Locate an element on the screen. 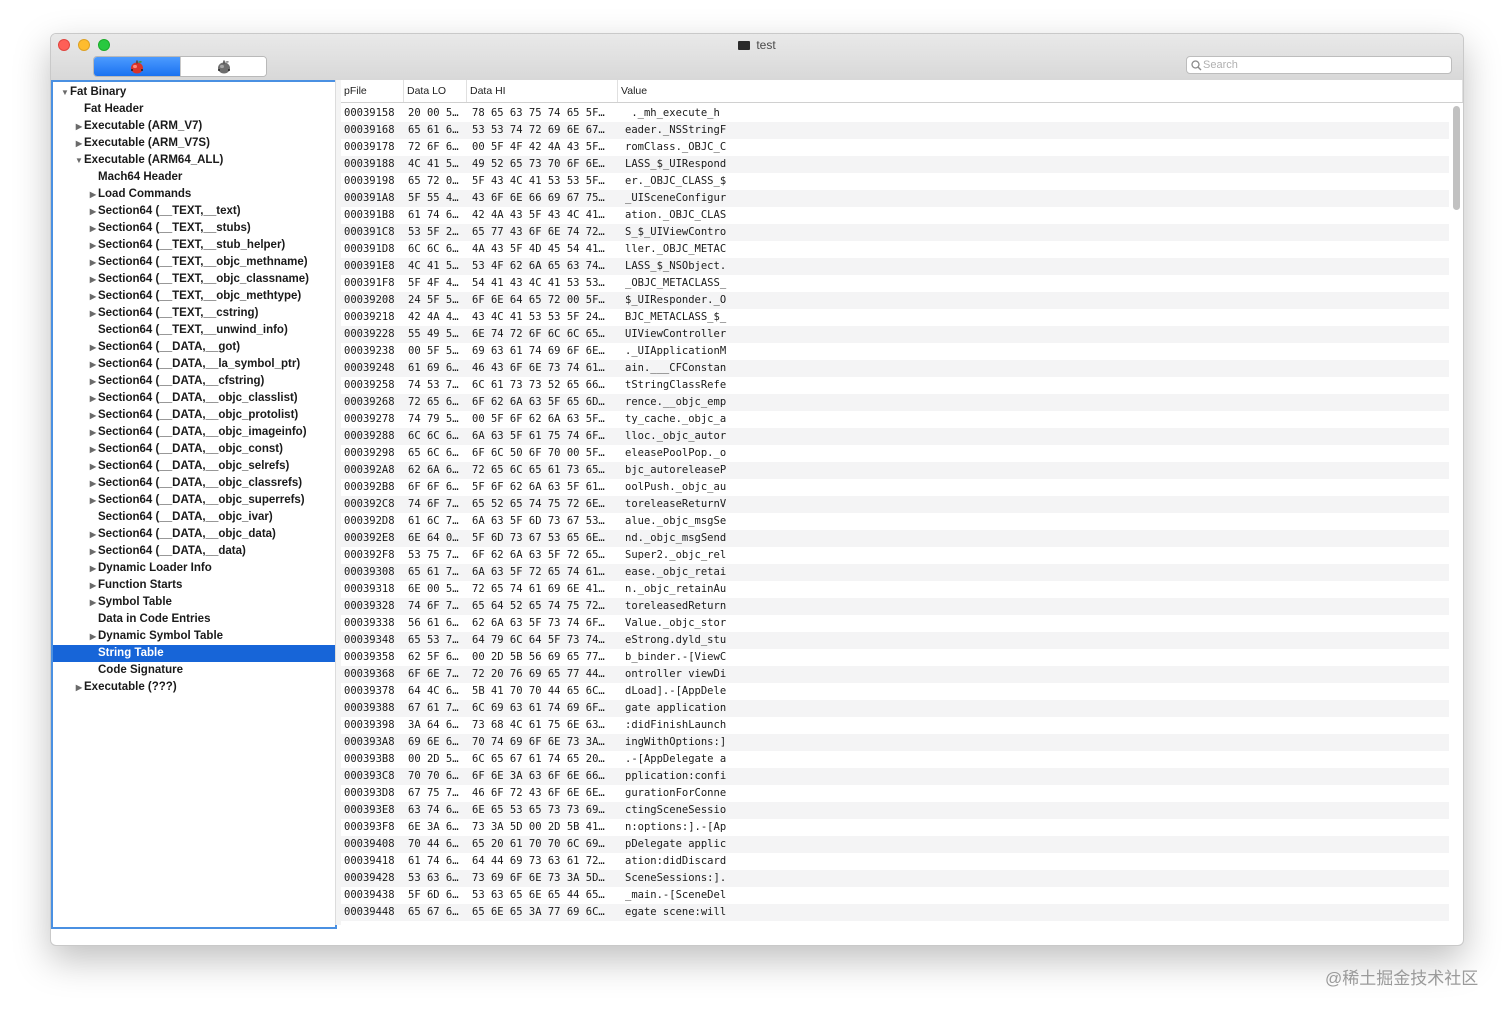 The width and height of the screenshot is (1512, 1011). tree-item: ▶ Symbol Table is located at coordinates (194, 602).